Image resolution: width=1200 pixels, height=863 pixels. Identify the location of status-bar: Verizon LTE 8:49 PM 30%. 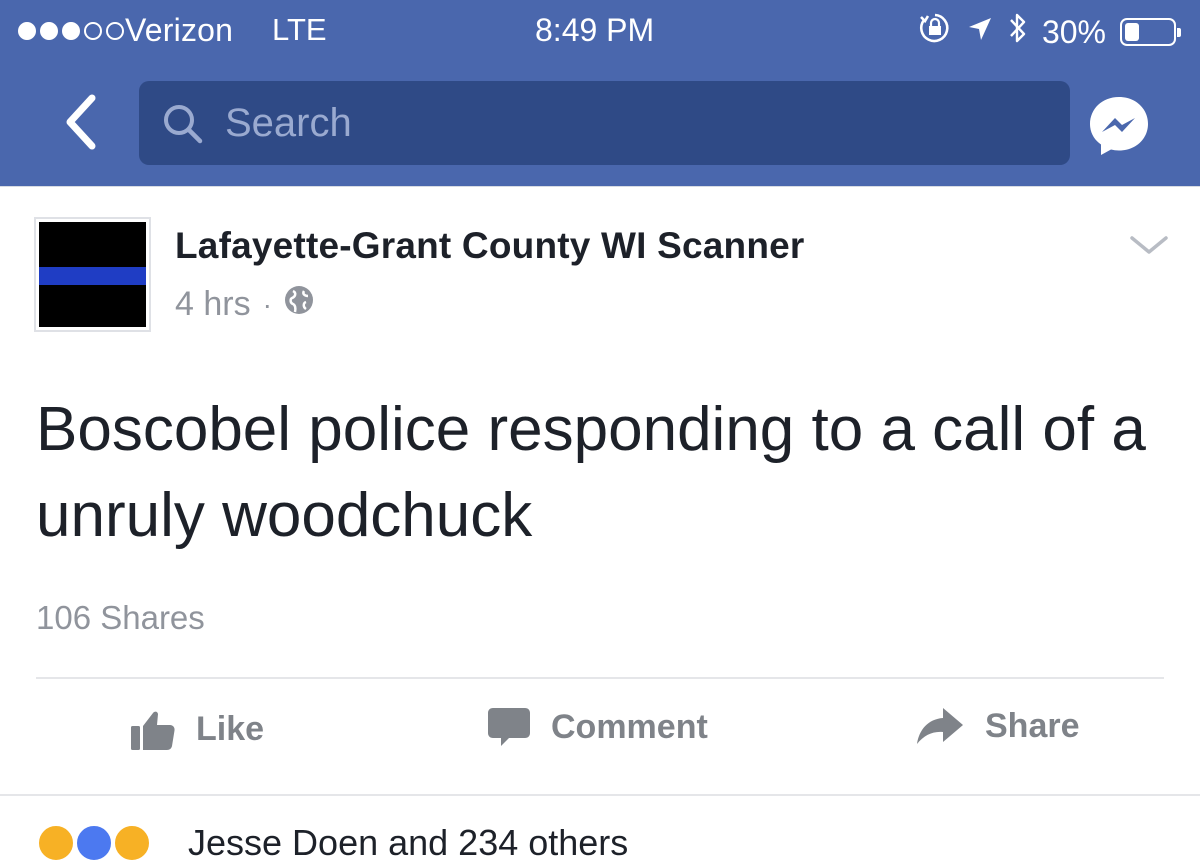
(600, 32).